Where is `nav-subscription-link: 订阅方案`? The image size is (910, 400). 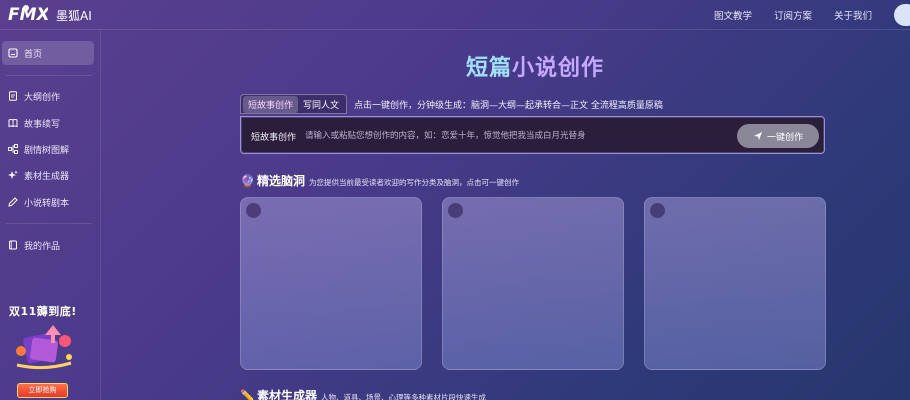 nav-subscription-link: 订阅方案 is located at coordinates (793, 15).